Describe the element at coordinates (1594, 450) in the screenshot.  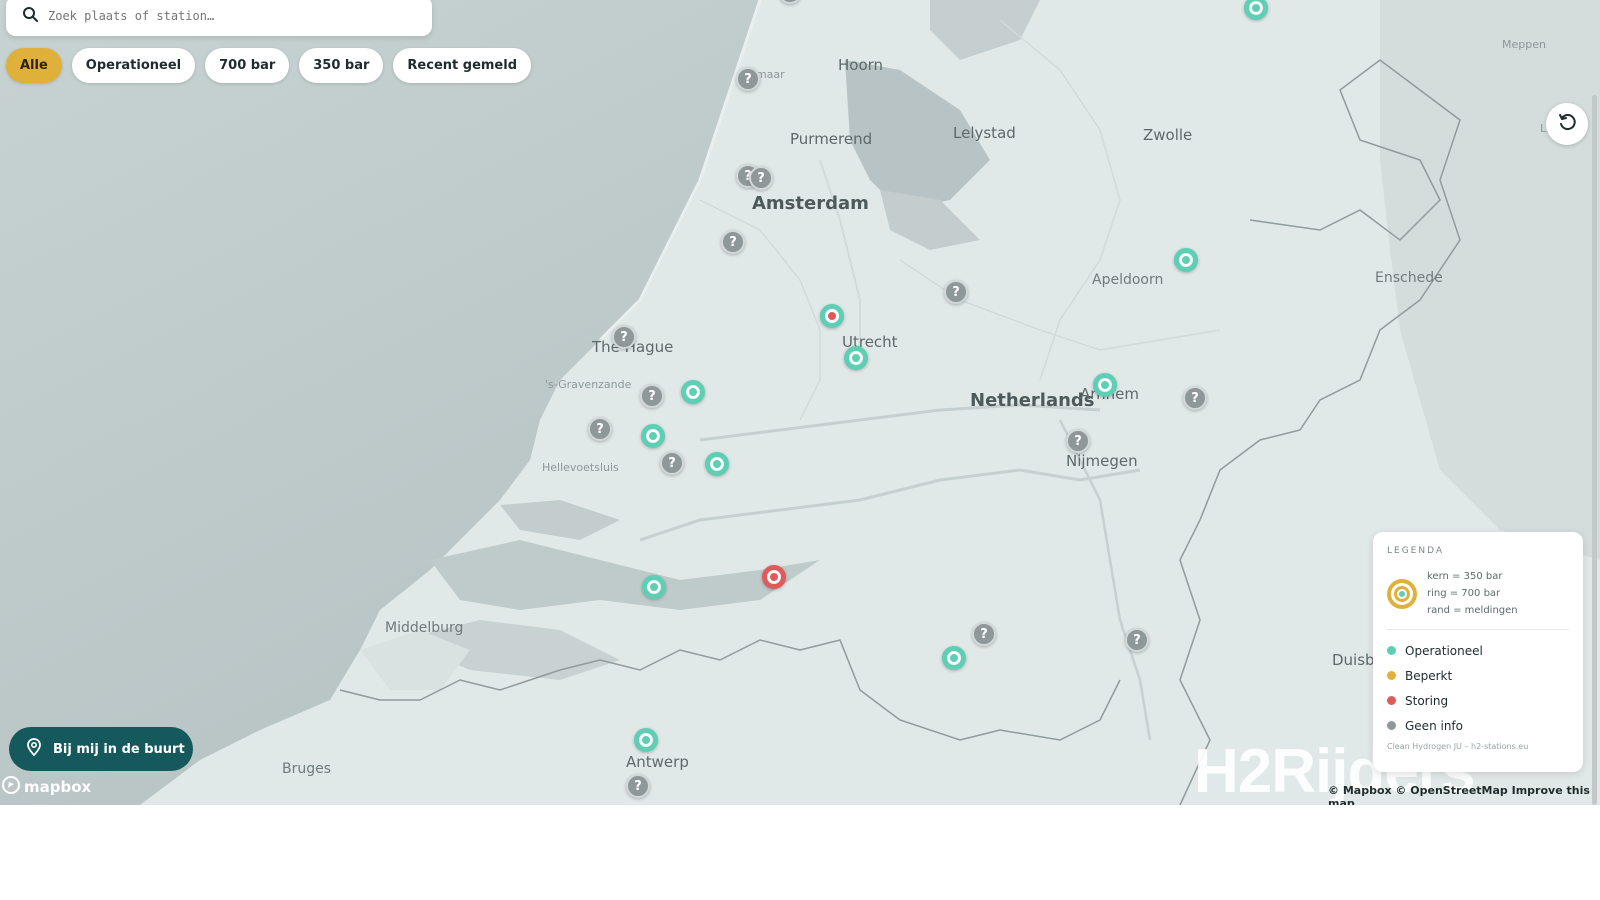
I see `page-scrollbar` at that location.